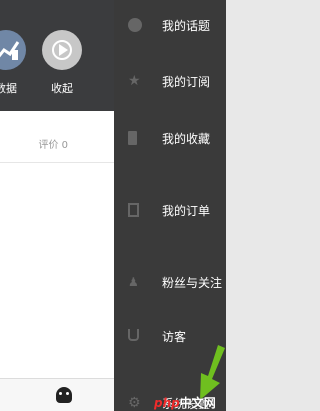 The image size is (320, 411). What do you see at coordinates (134, 403) in the screenshot?
I see `gear-icon: ⚙` at bounding box center [134, 403].